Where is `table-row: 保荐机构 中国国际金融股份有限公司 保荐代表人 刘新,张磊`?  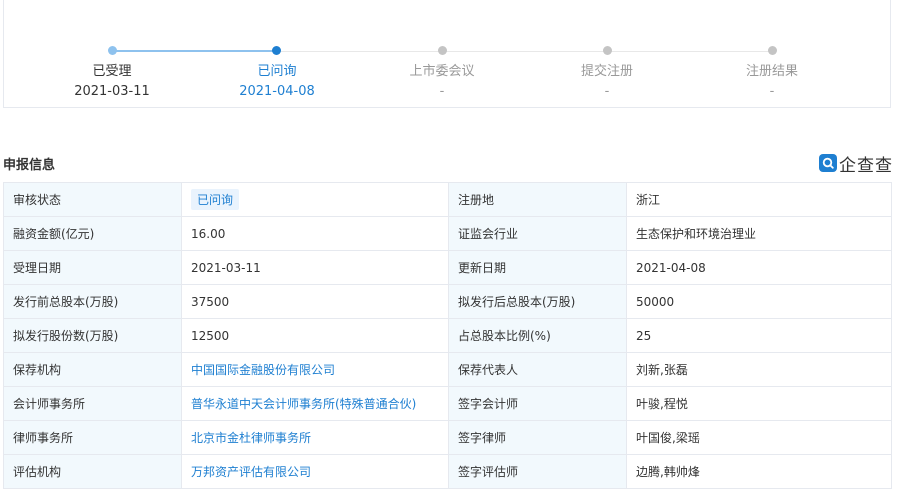 table-row: 保荐机构 中国国际金融股份有限公司 保荐代表人 刘新,张磊 is located at coordinates (447, 369).